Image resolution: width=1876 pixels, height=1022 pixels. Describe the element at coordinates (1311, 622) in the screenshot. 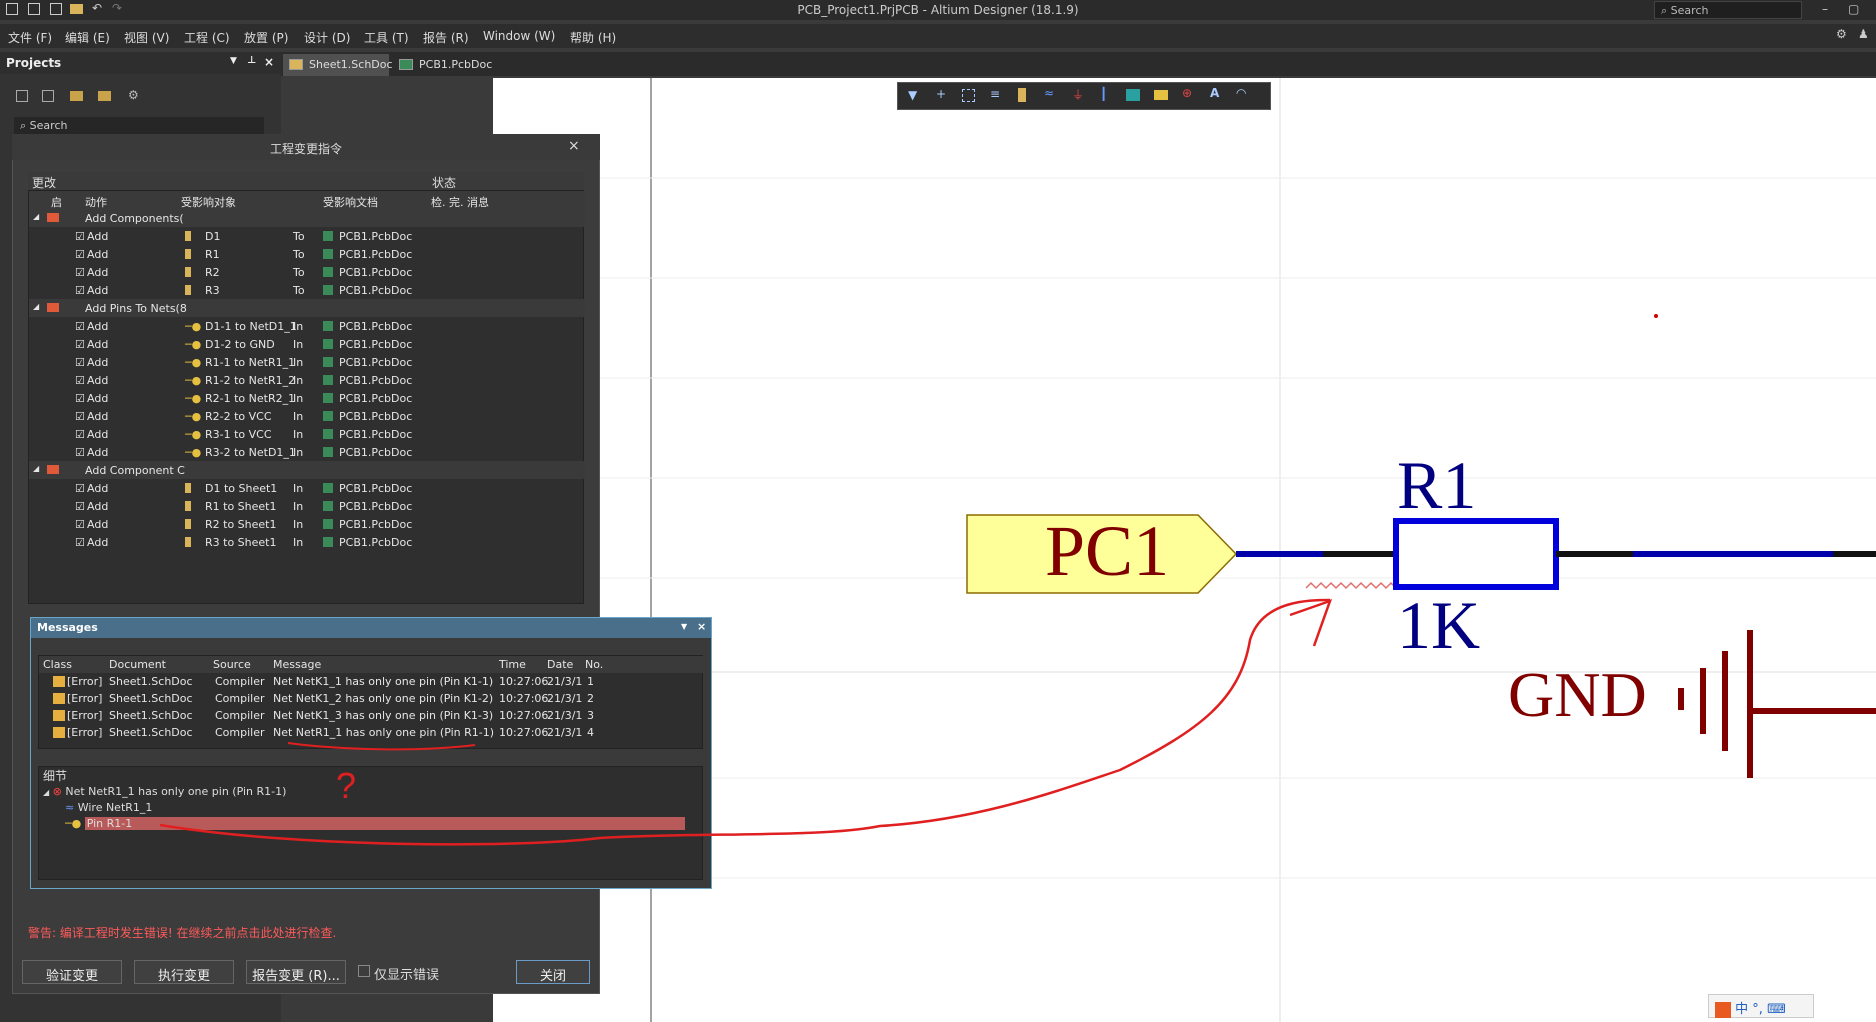

I see `arrowhead-annotation` at that location.